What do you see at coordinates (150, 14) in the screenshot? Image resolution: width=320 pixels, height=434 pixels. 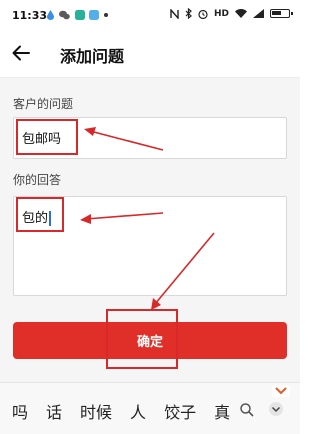 I see `status-bar: 11:33 HD` at bounding box center [150, 14].